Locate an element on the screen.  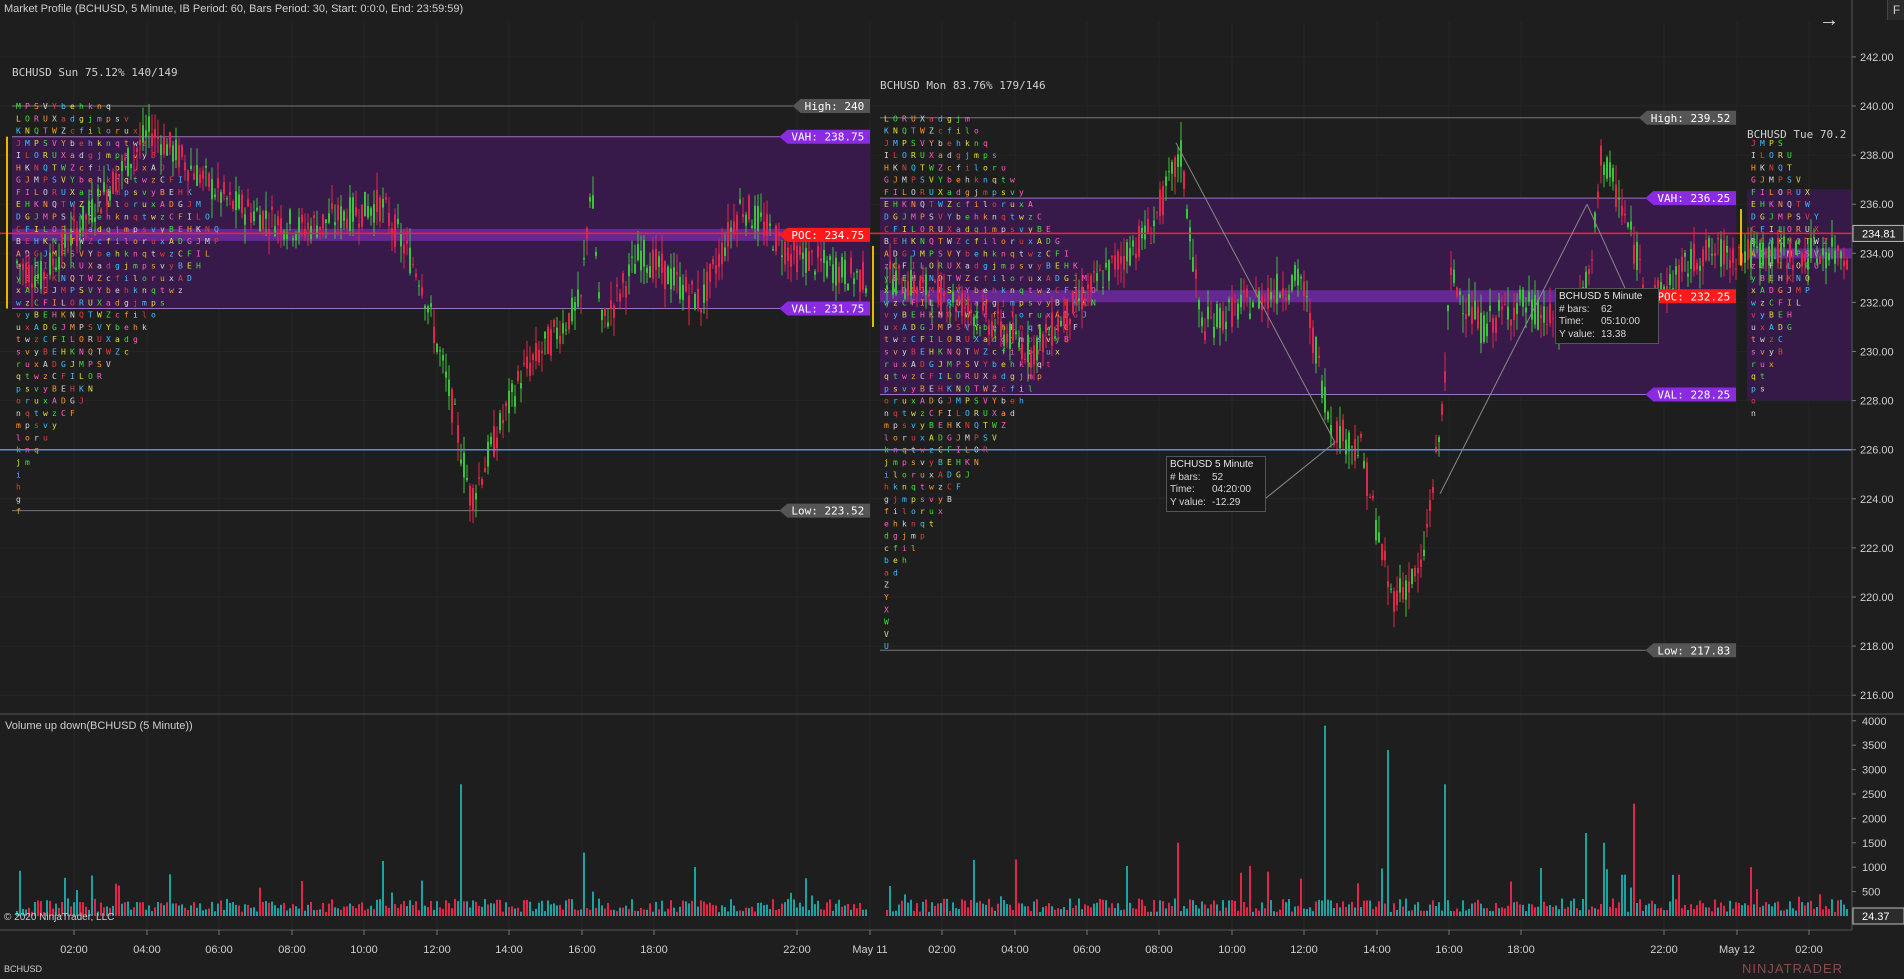
profile-letter: G is located at coordinates (189, 241).